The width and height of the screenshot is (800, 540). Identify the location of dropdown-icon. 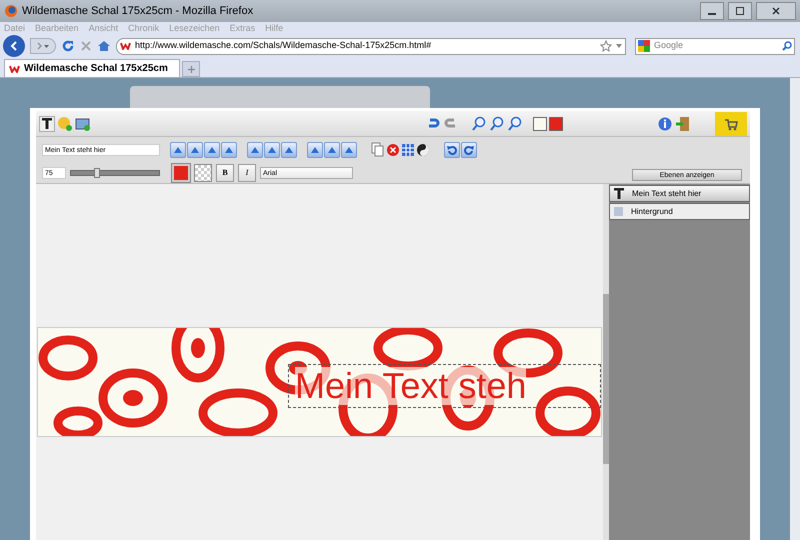
(619, 46).